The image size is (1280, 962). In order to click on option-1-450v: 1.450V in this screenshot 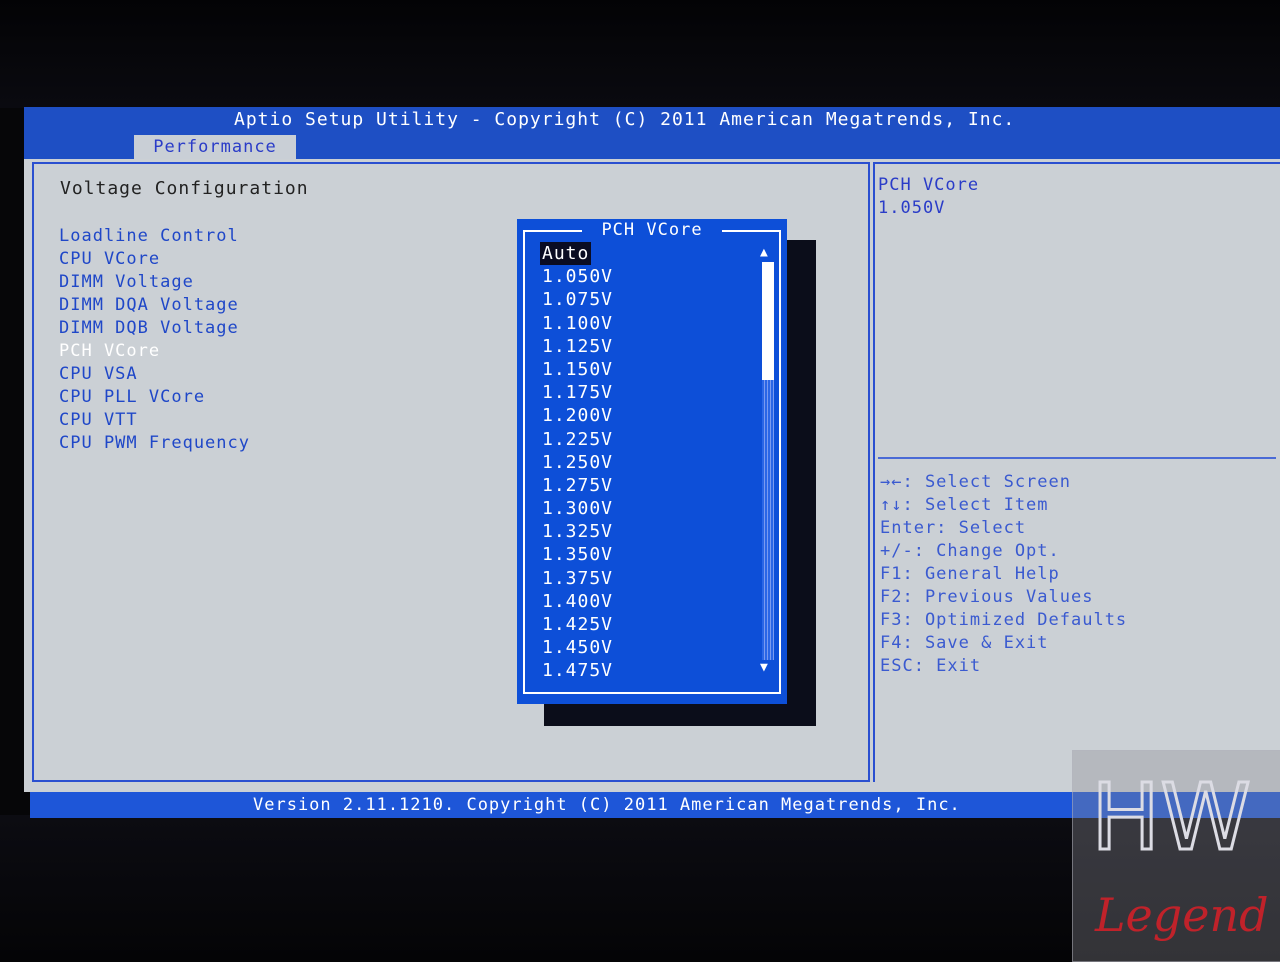, I will do `click(577, 647)`.